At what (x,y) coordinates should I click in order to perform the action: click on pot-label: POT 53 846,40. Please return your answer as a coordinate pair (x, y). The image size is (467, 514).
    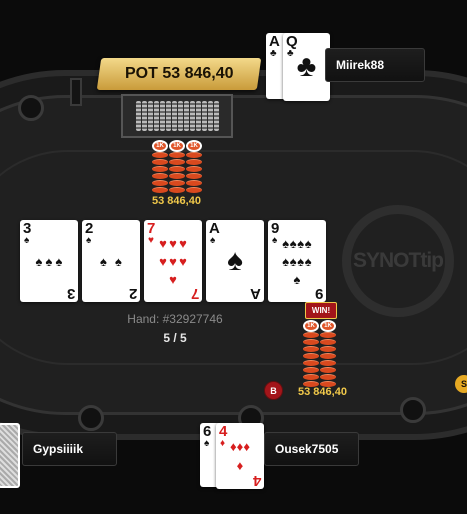
    Looking at the image, I should click on (179, 74).